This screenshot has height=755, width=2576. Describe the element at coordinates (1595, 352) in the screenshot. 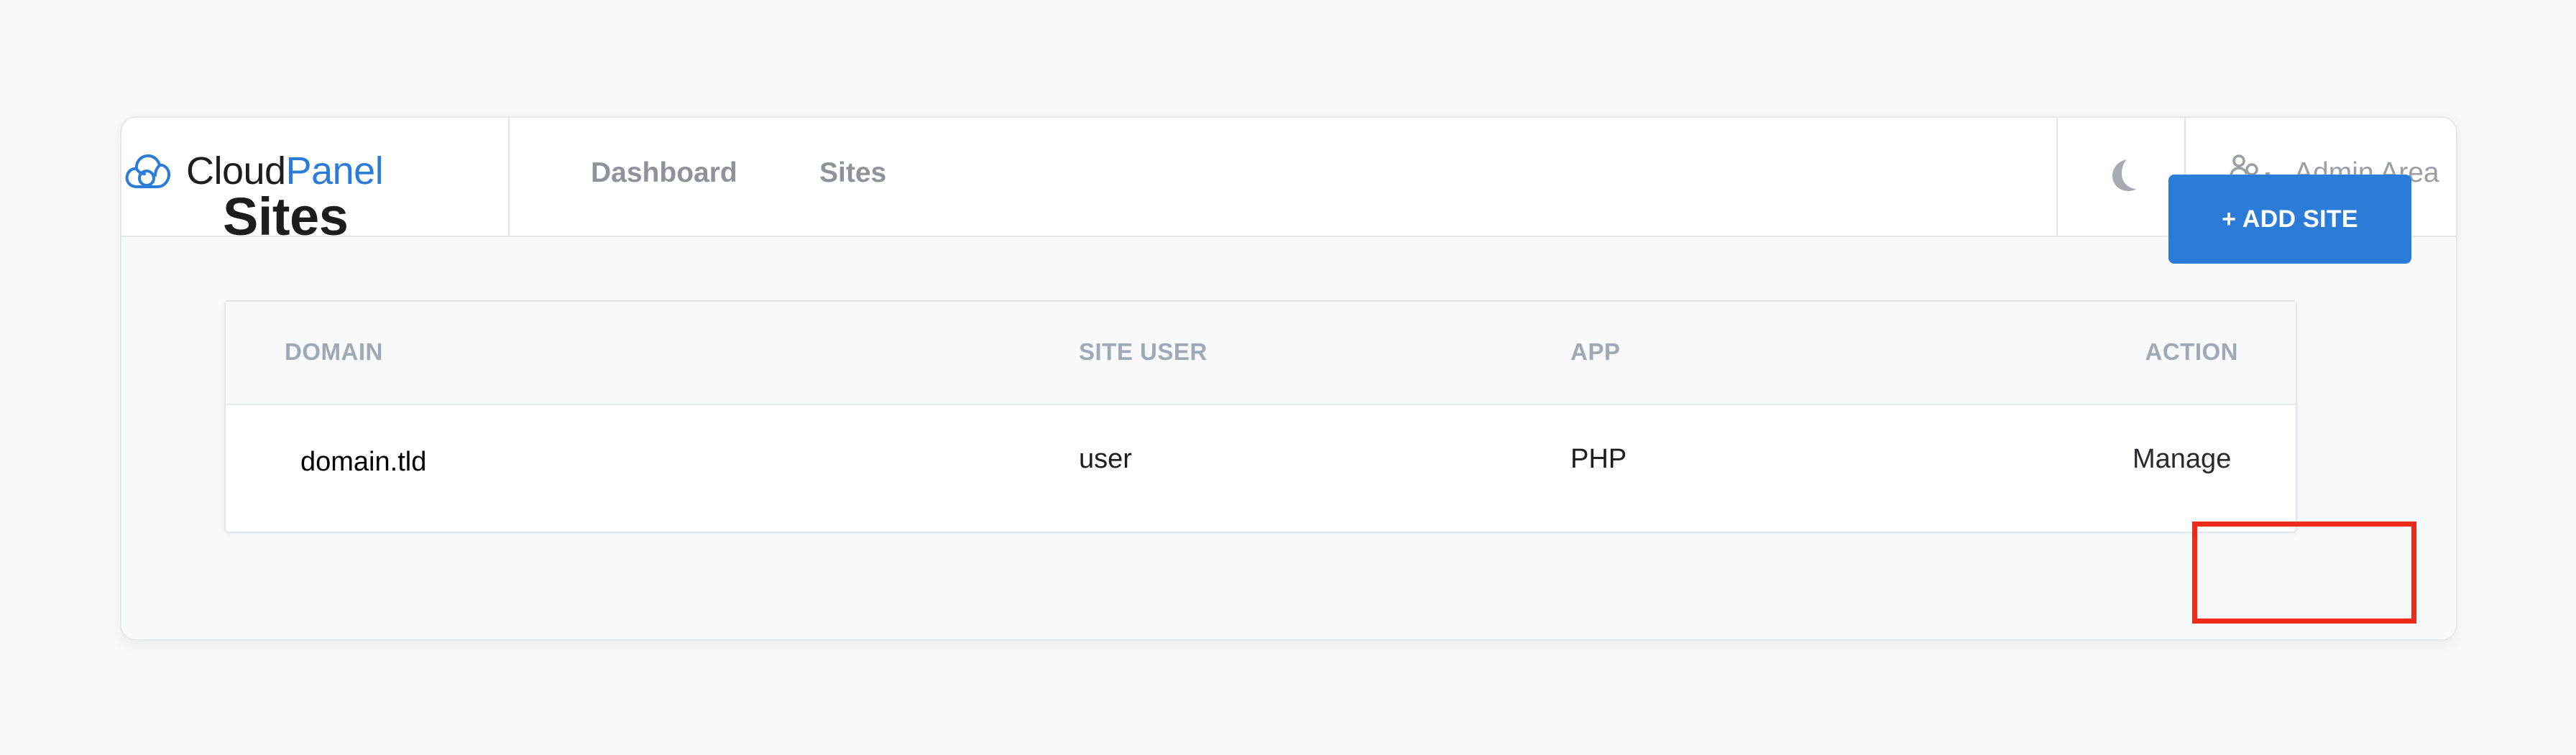

I see `column-header-app: APP` at that location.